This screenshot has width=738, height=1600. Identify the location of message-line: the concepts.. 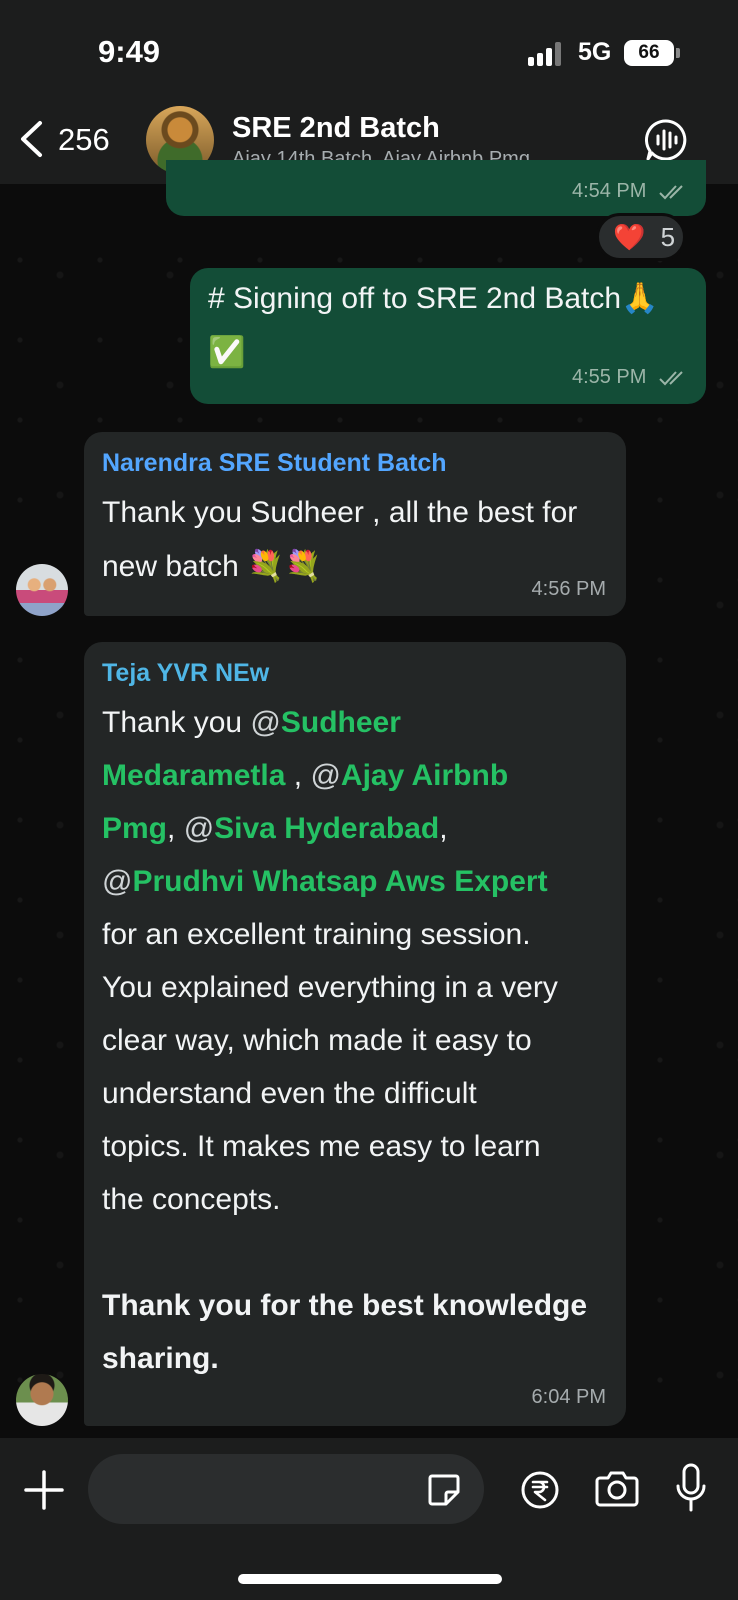
(191, 1199).